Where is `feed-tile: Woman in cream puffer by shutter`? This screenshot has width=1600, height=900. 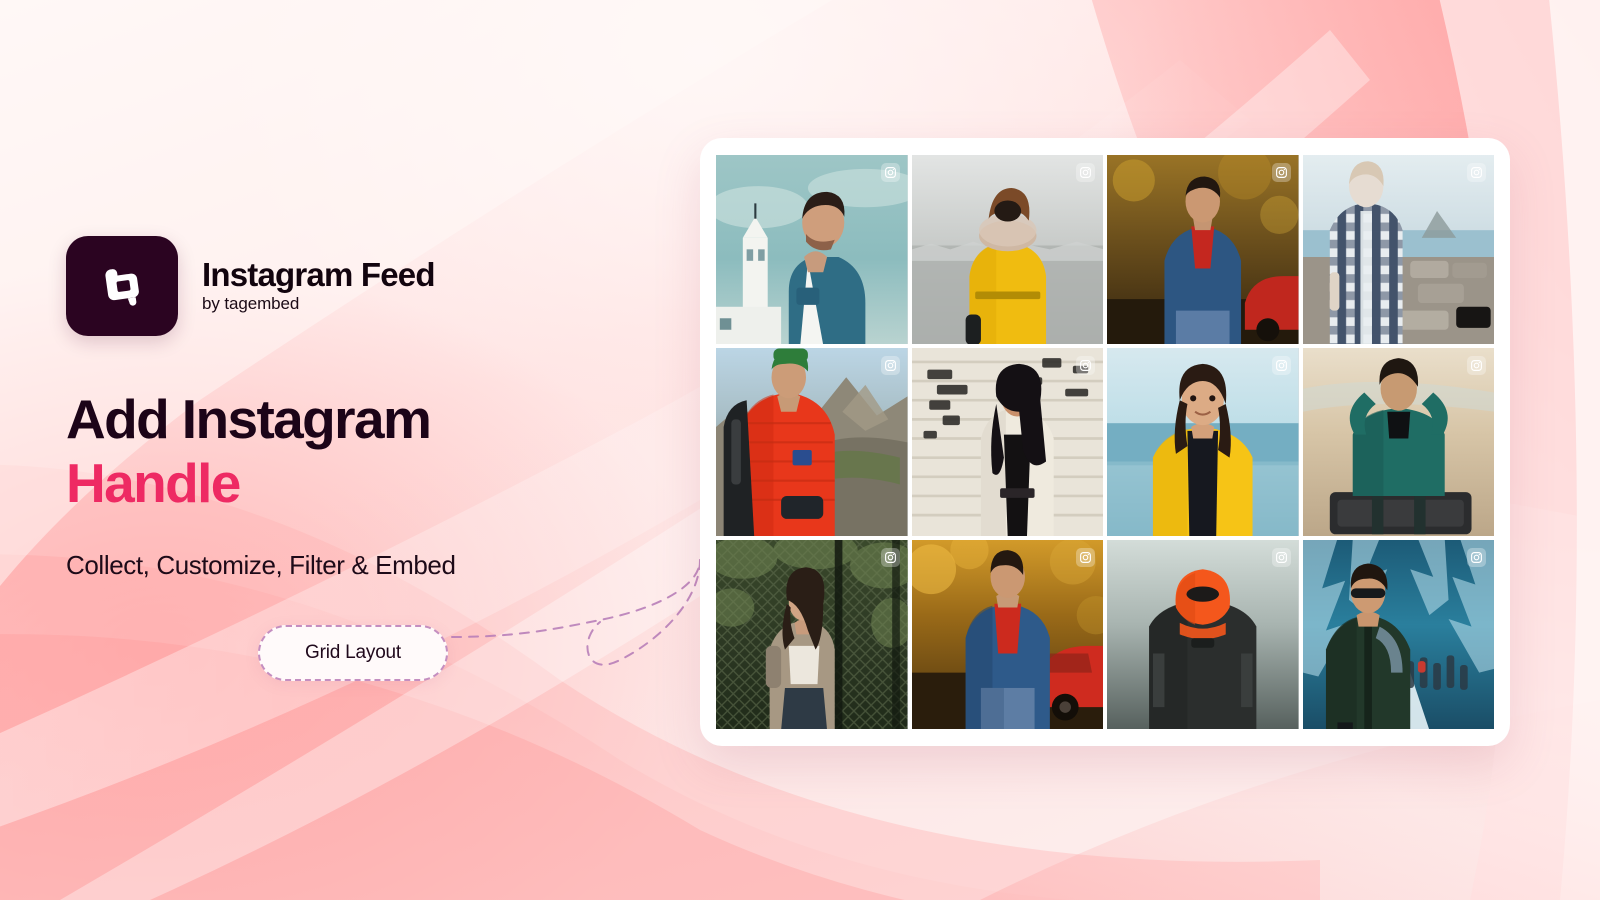 feed-tile: Woman in cream puffer by shutter is located at coordinates (1007, 442).